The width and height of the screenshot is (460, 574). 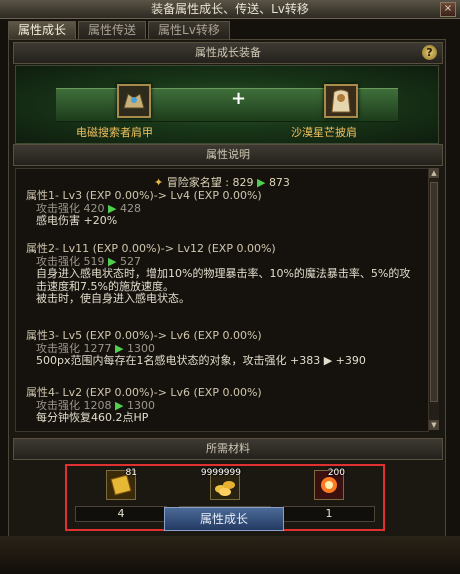 What do you see at coordinates (159, 182) in the screenshot?
I see `fame-icon: ✦` at bounding box center [159, 182].